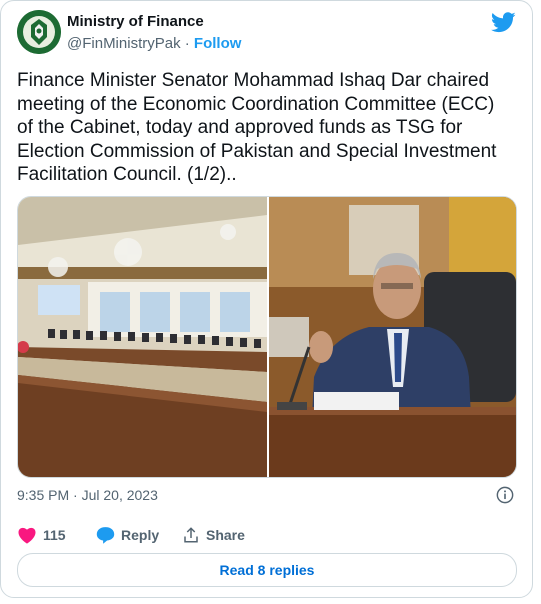 The width and height of the screenshot is (541, 604). What do you see at coordinates (54, 535) in the screenshot?
I see `like-count: 115` at bounding box center [54, 535].